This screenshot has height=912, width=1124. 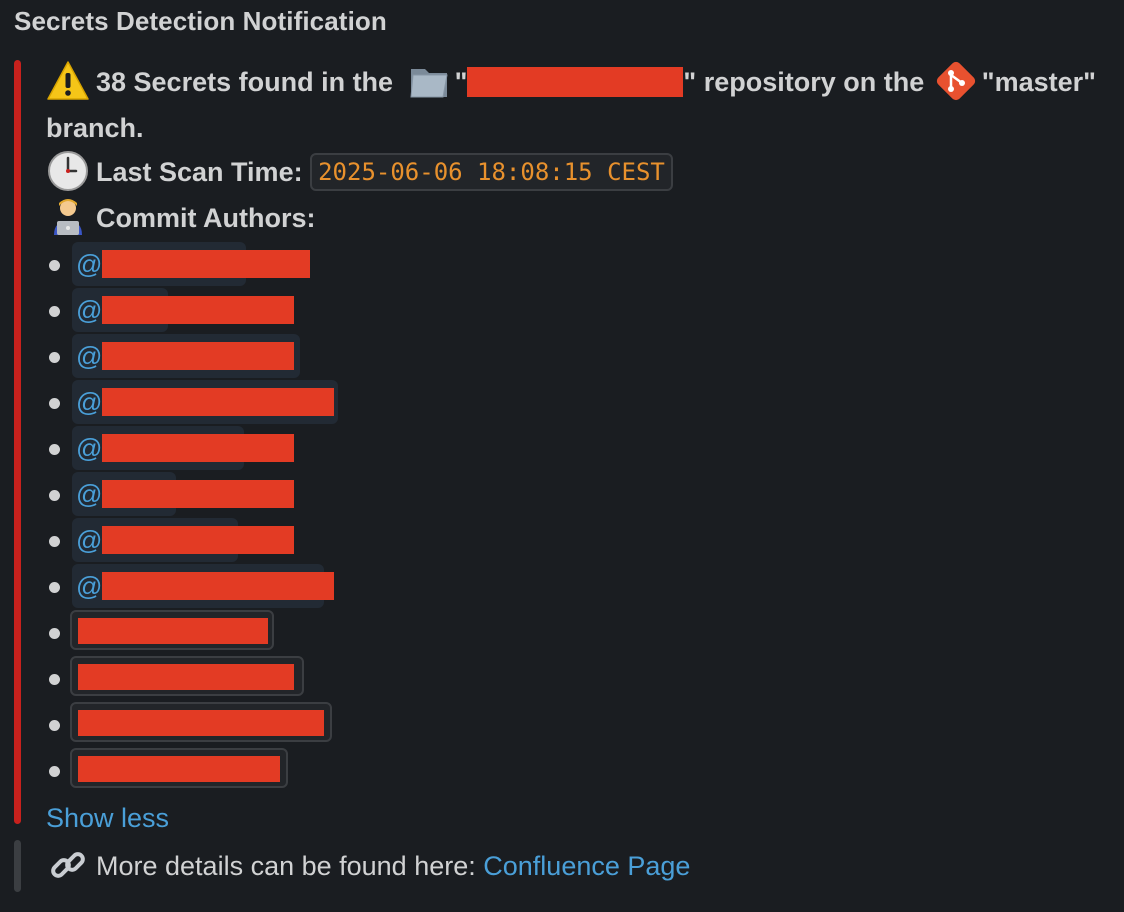 I want to click on scan-time-line: Last Scan Time: 2025-06-06 18:08:15 CEST, so click(x=580, y=173).